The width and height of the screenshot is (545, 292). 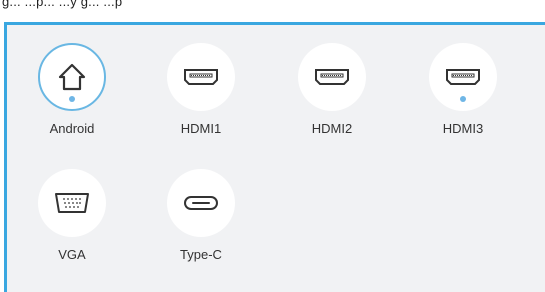 What do you see at coordinates (201, 128) in the screenshot?
I see `source-label: HDMI1` at bounding box center [201, 128].